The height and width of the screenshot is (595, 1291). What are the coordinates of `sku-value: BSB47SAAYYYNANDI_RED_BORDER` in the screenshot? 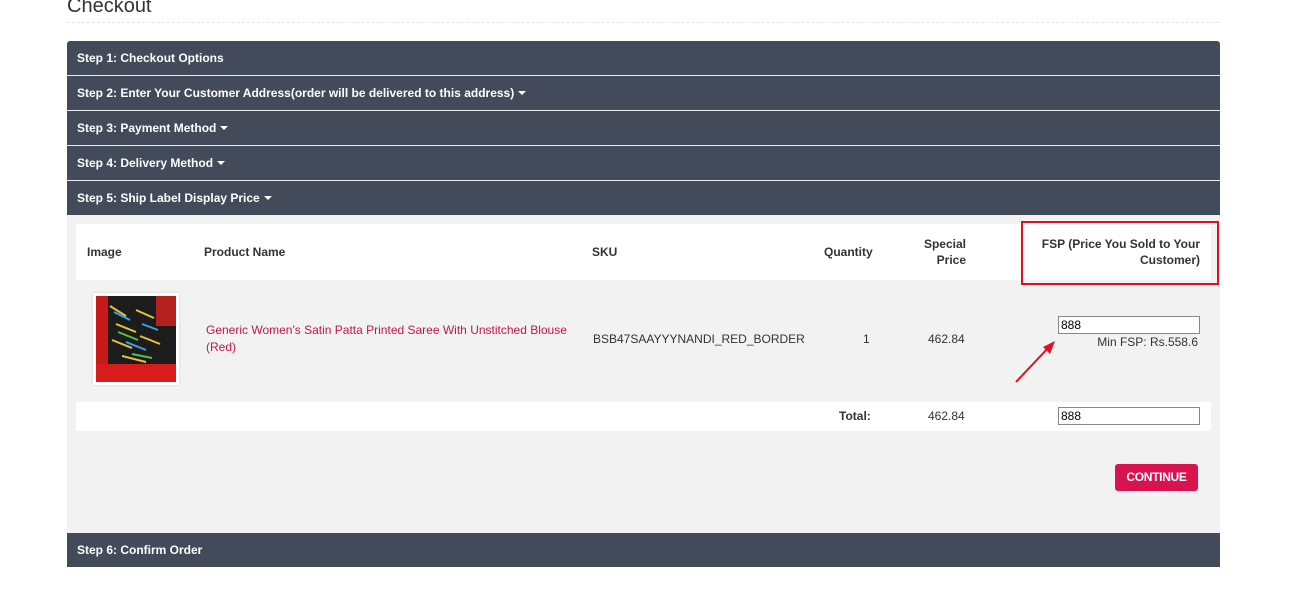 It's located at (699, 339).